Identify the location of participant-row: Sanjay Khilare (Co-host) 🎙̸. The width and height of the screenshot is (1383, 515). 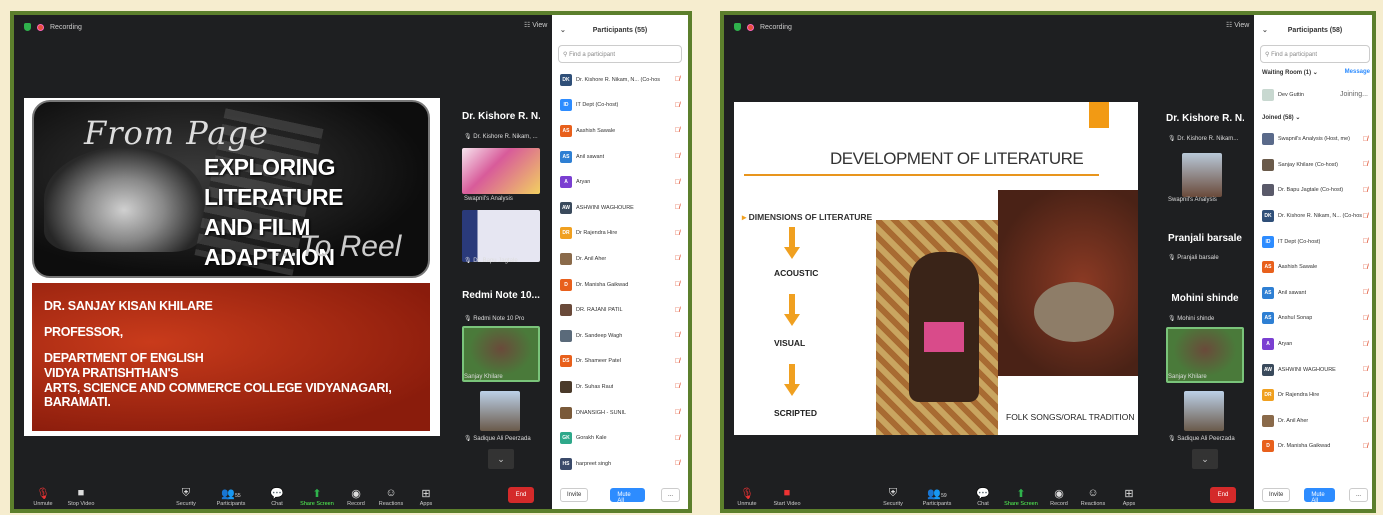
(1313, 165).